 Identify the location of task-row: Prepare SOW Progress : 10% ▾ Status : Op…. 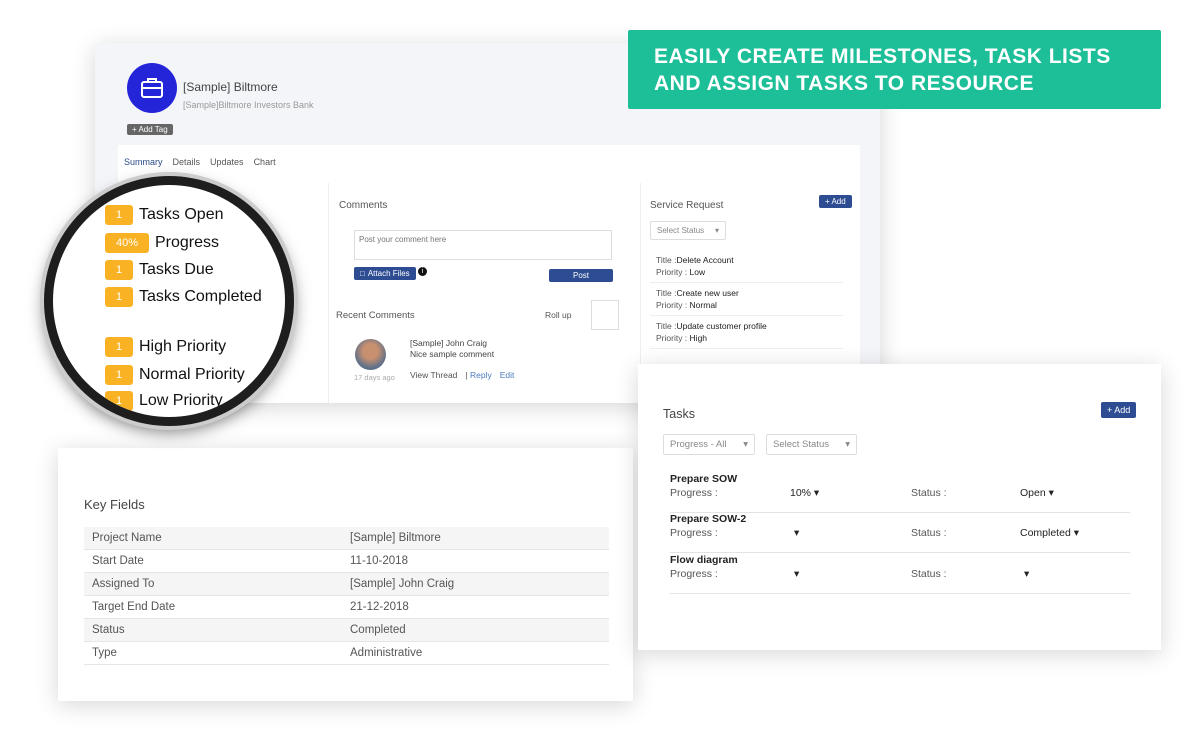
(900, 493).